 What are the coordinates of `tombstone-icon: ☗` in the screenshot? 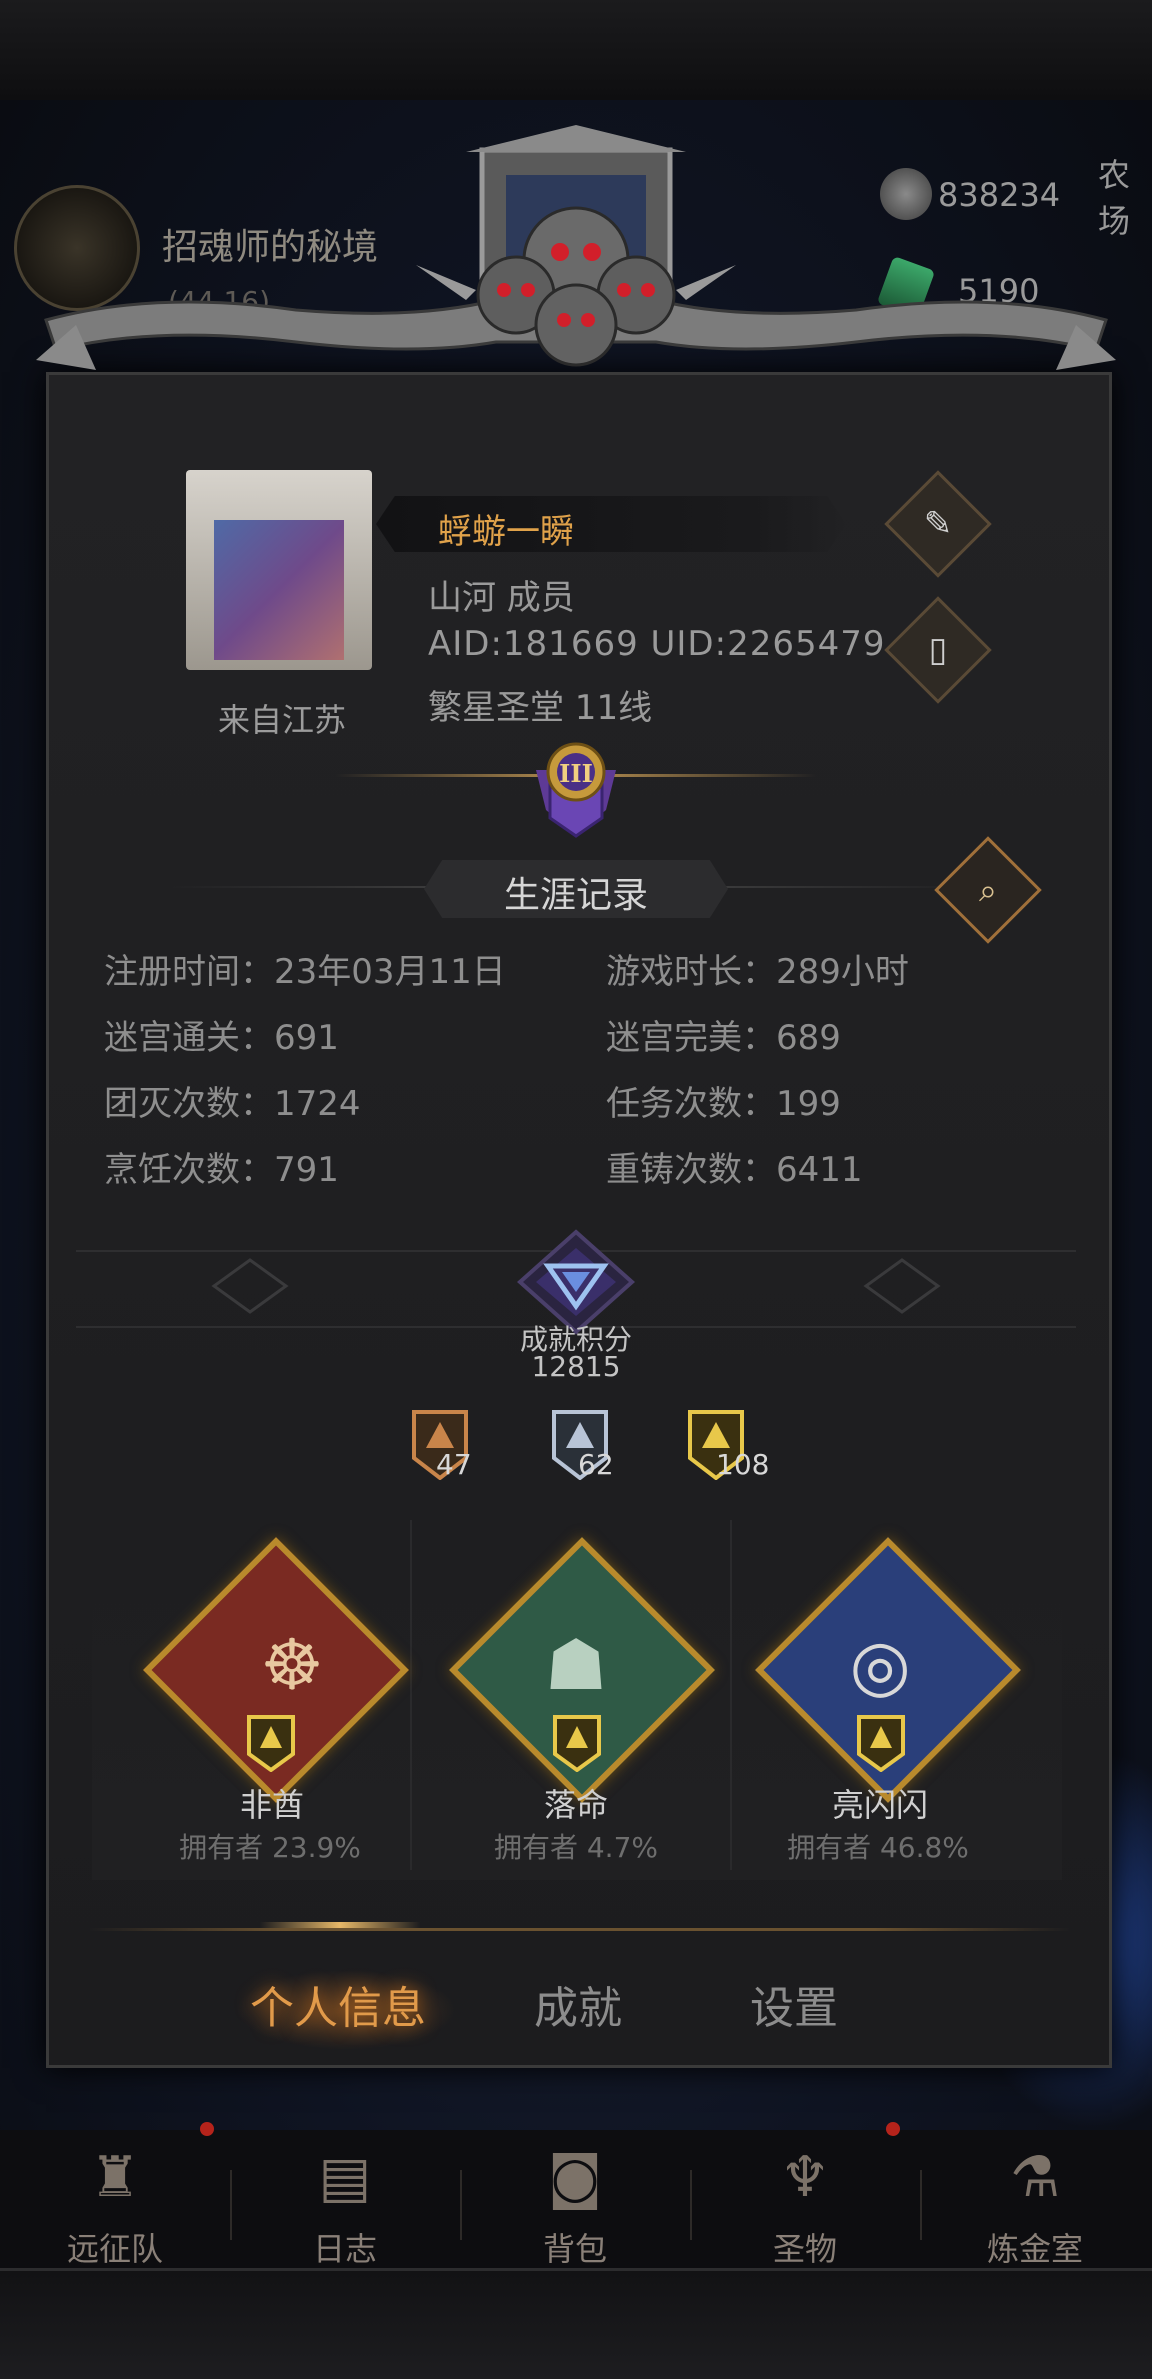 It's located at (576, 1665).